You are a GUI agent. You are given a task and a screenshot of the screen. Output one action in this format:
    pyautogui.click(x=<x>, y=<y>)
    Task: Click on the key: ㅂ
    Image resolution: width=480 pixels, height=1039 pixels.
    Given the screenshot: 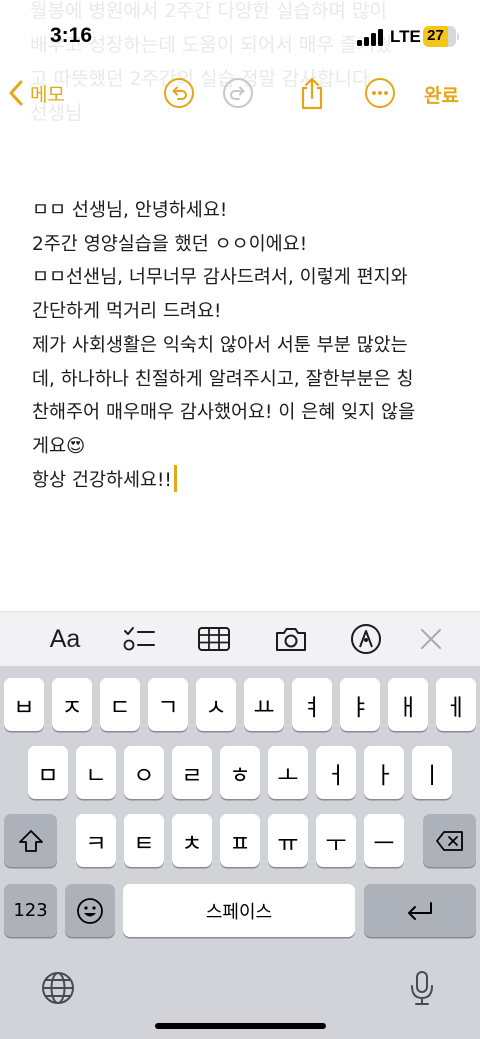 What is the action you would take?
    pyautogui.click(x=24, y=704)
    